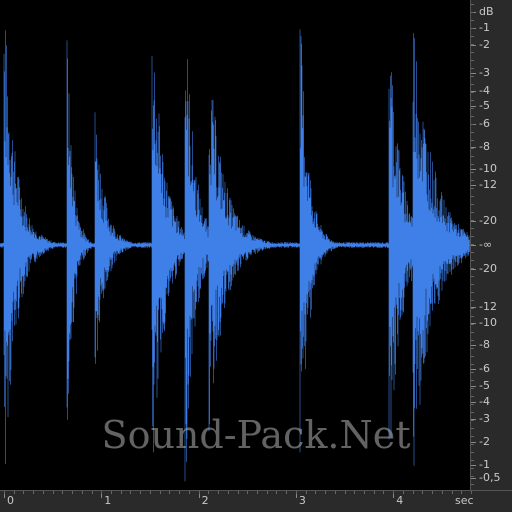 The height and width of the screenshot is (512, 512). I want to click on time-label: 2, so click(205, 500).